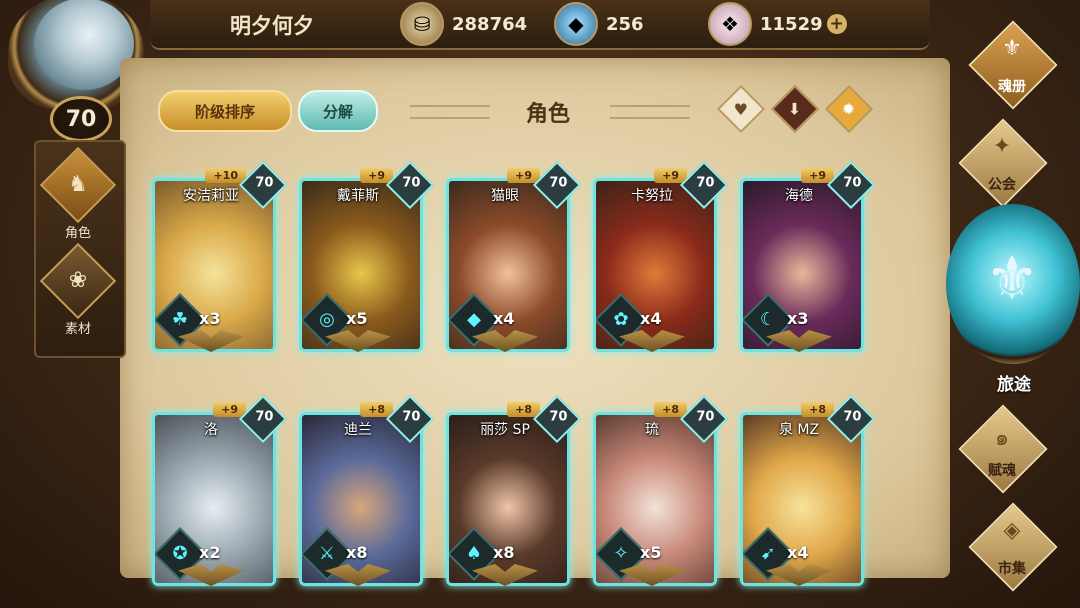 This screenshot has width=1080, height=608. What do you see at coordinates (514, 257) in the screenshot?
I see `character-card: 猫眼 ◆ x4 +9 70` at bounding box center [514, 257].